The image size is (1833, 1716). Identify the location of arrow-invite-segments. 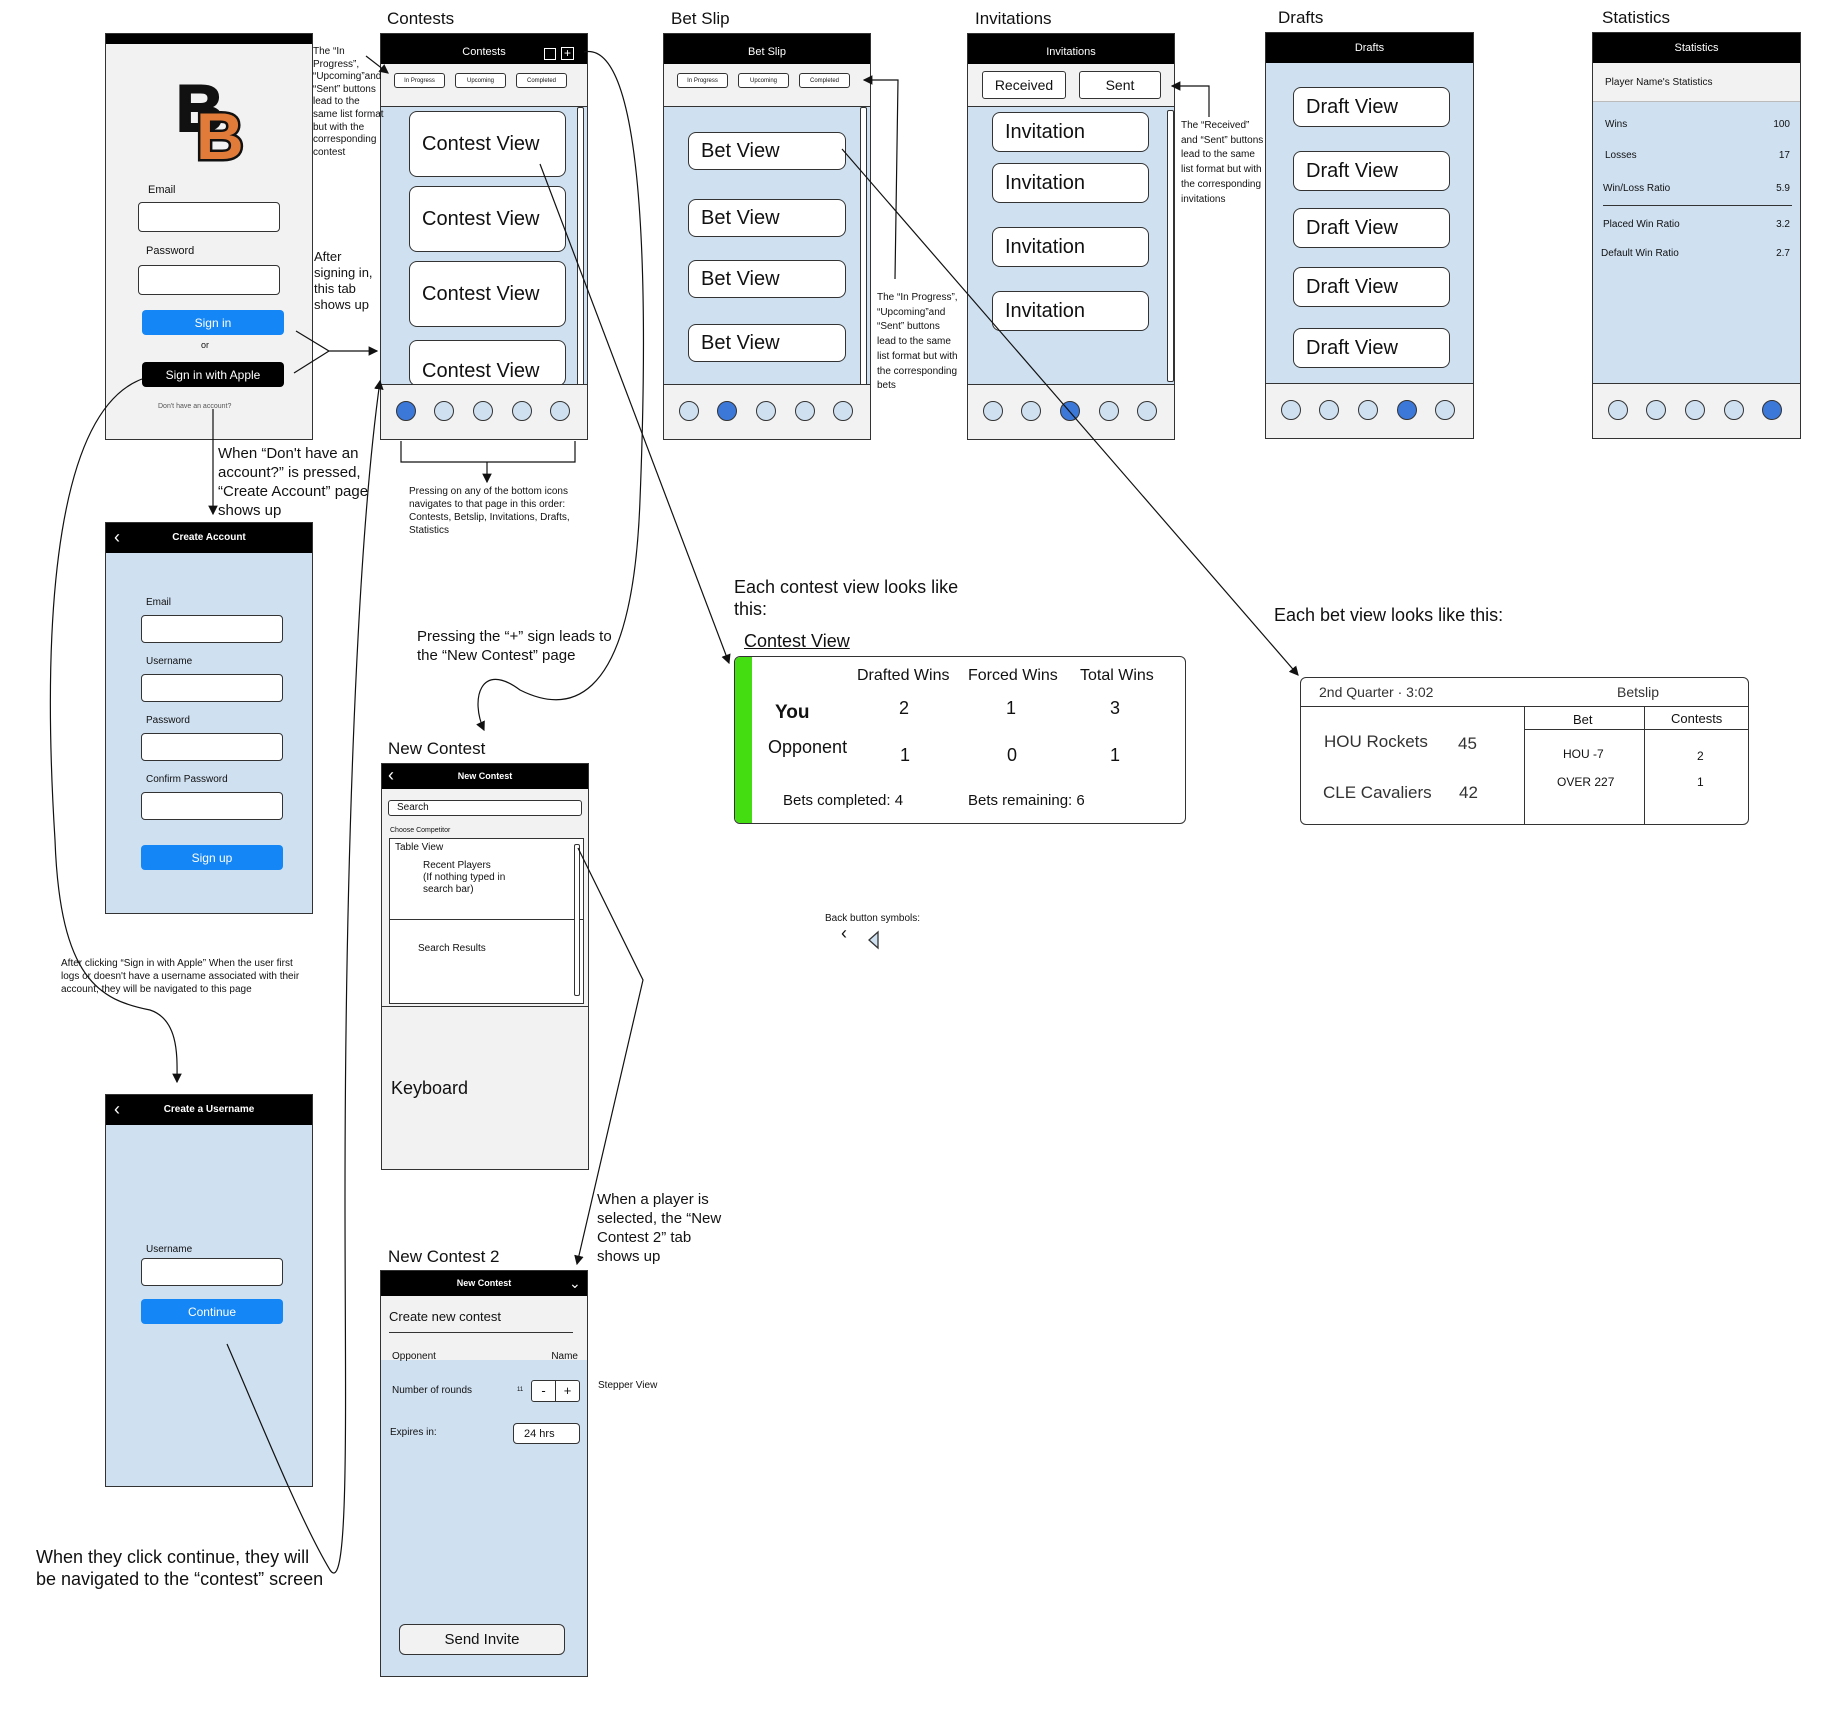
(1190, 99).